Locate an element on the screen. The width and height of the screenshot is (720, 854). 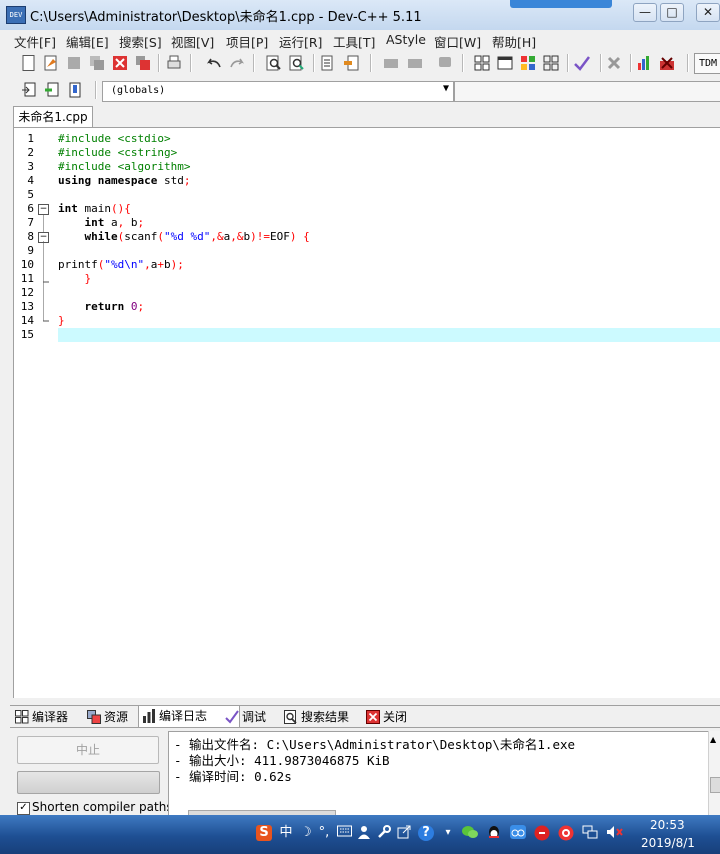
keyboard-icon is located at coordinates (344, 833).